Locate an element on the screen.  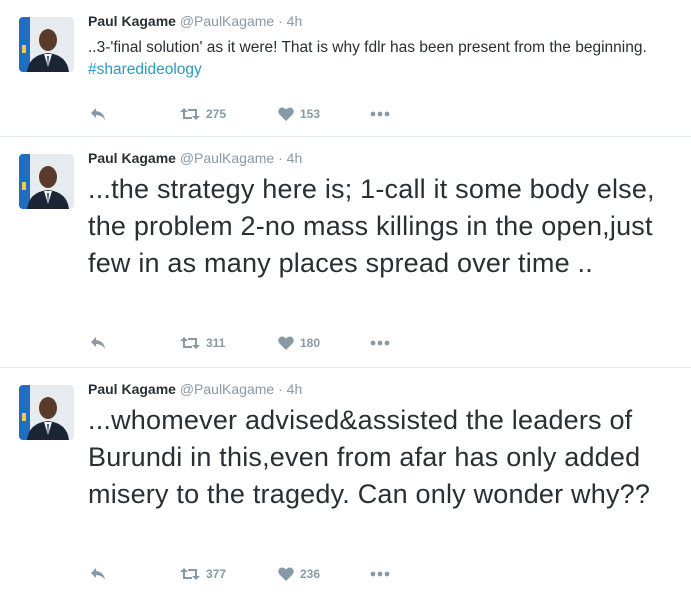
like-count: 180 is located at coordinates (310, 343).